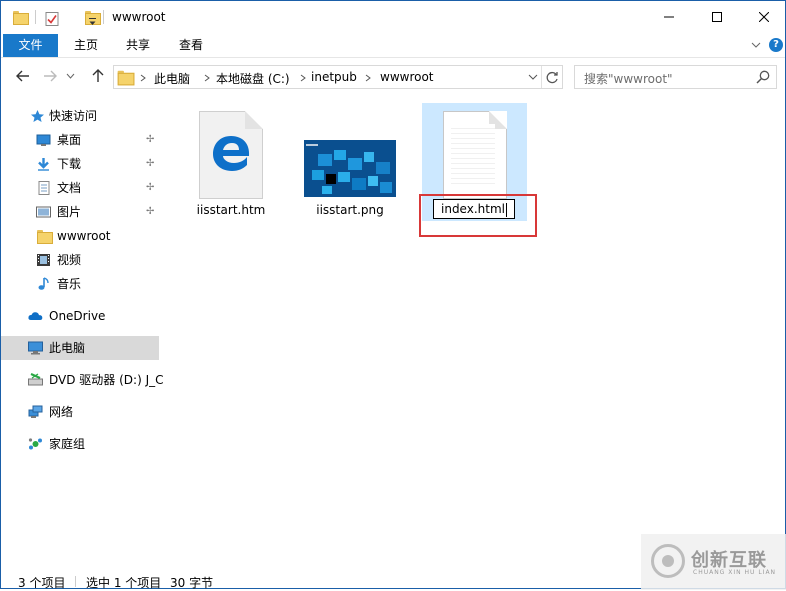  Describe the element at coordinates (192, 583) in the screenshot. I see `selected-size: 30 字节` at that location.